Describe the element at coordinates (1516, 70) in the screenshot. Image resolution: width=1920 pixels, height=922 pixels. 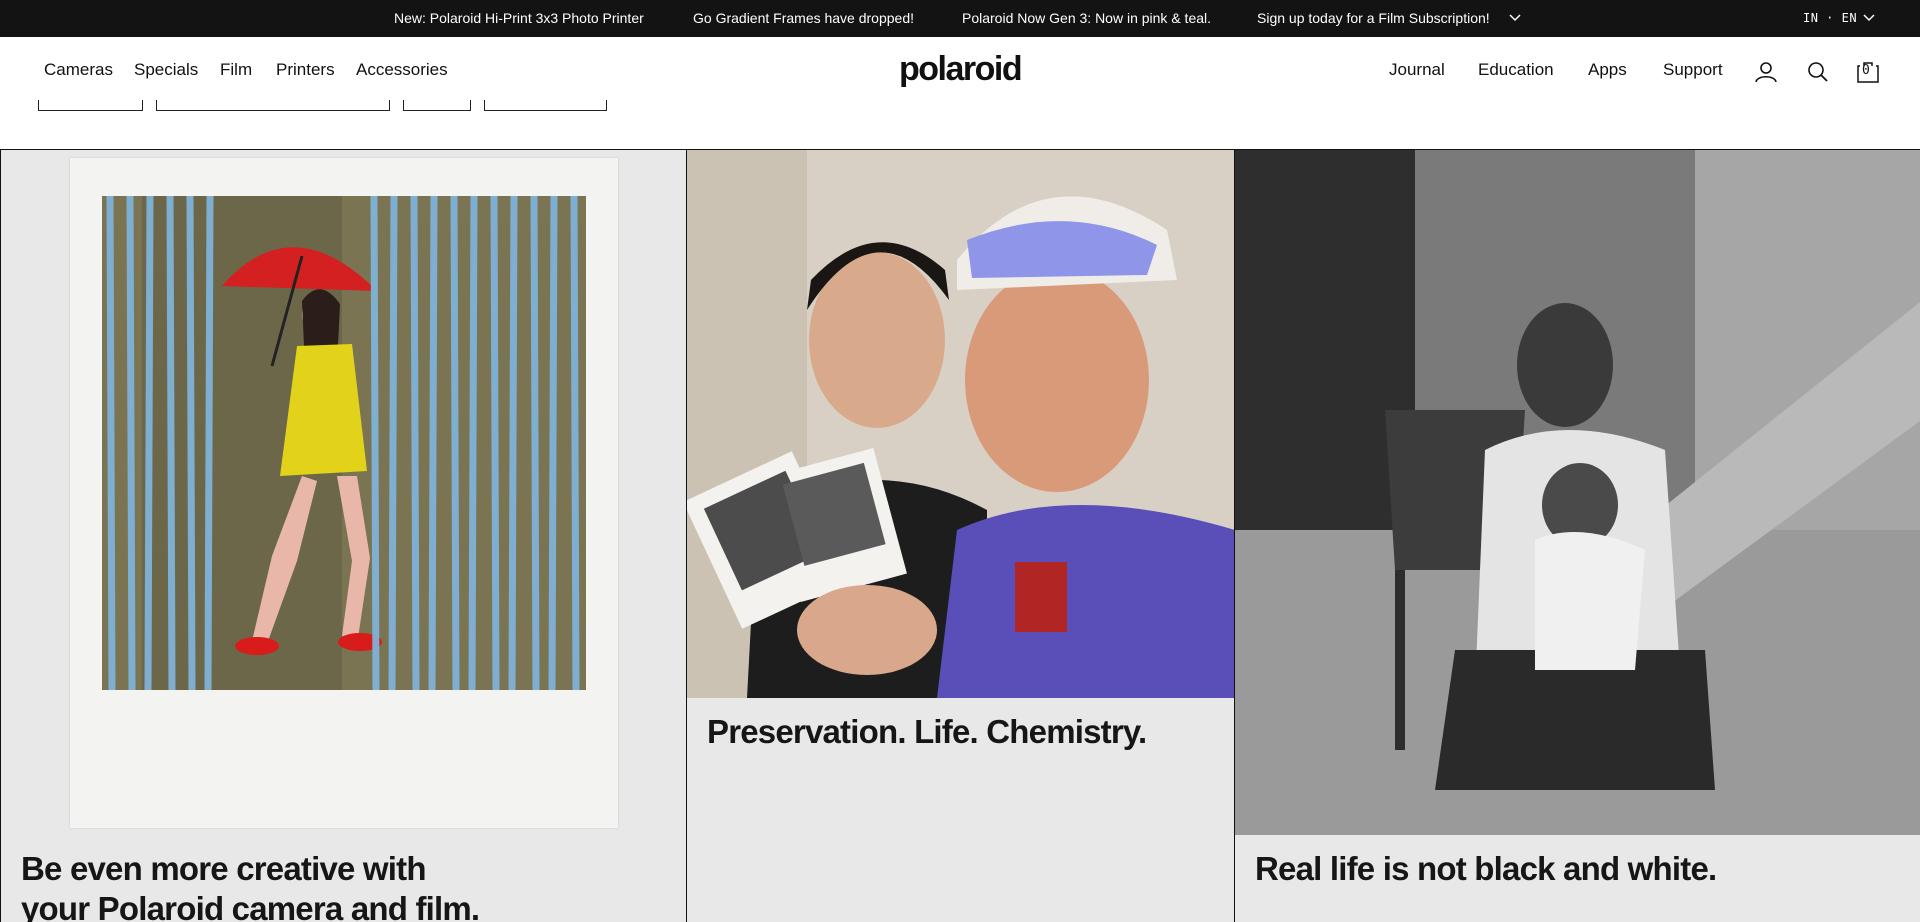
I see `nav-education: Education` at that location.